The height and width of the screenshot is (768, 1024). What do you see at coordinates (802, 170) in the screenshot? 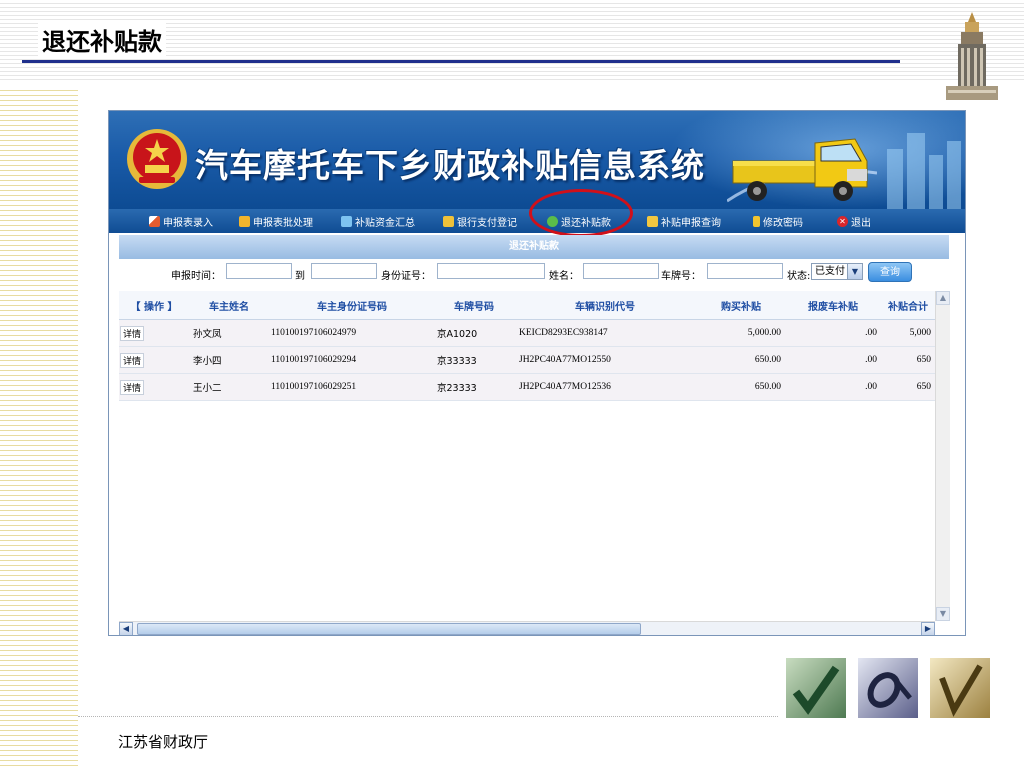
I see `truck-illustration` at bounding box center [802, 170].